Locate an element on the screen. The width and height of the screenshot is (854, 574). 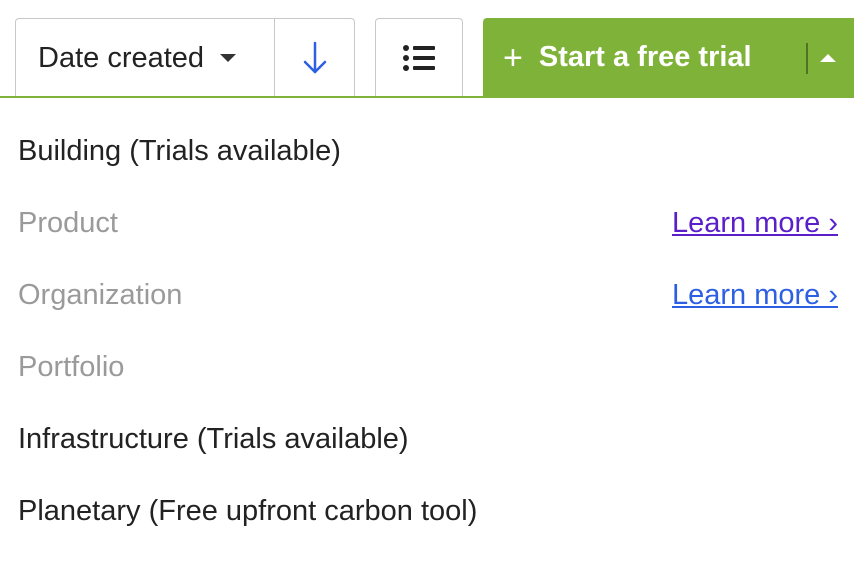
plus-icon: + is located at coordinates (513, 57).